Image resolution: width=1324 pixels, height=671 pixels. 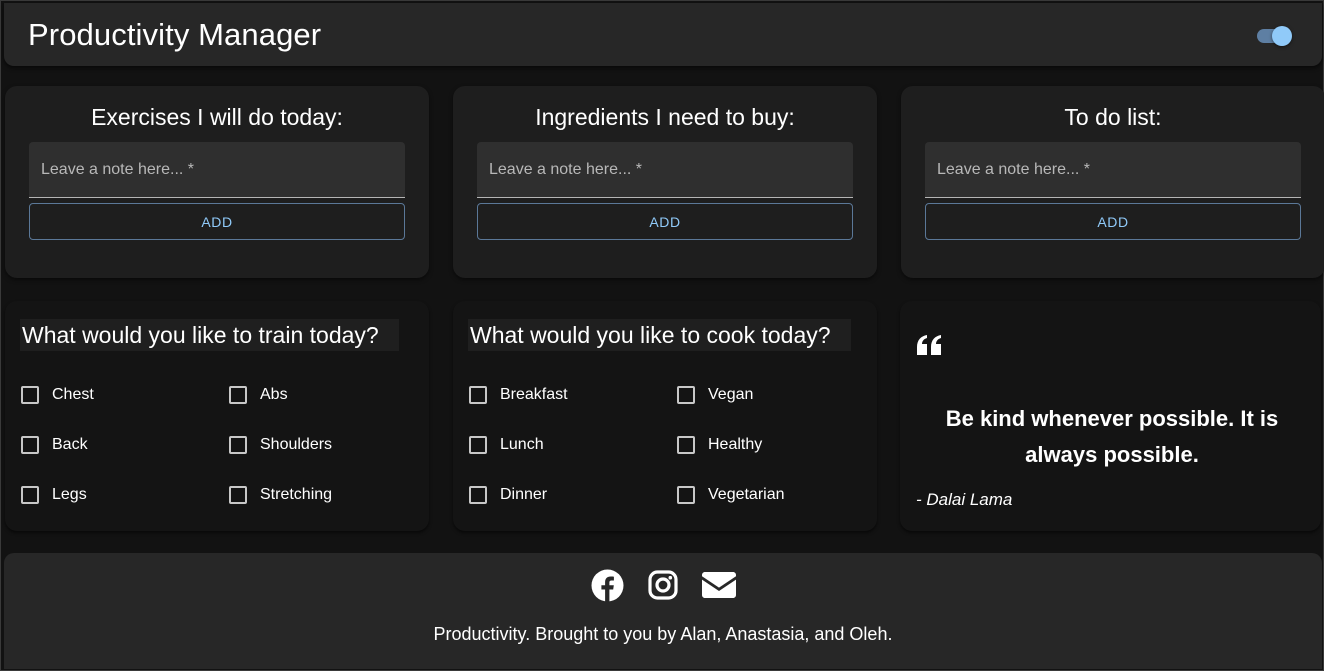 I want to click on cook-option-healthy: Healthy, so click(x=719, y=445).